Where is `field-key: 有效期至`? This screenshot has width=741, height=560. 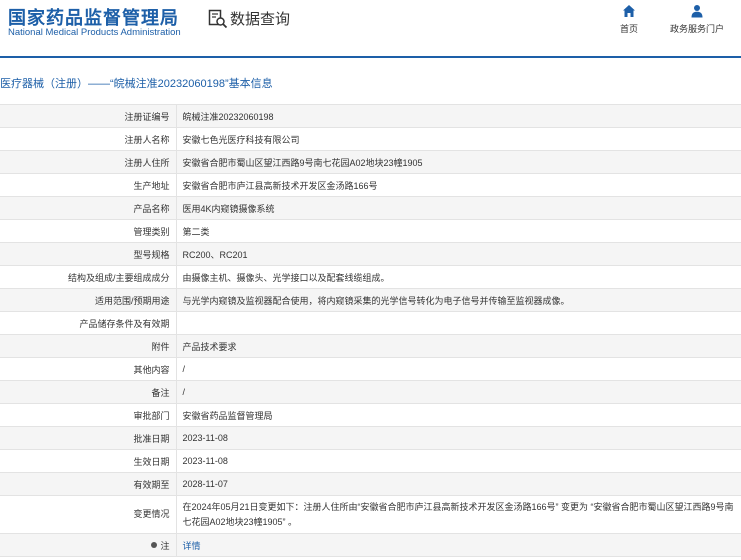 field-key: 有效期至 is located at coordinates (88, 484).